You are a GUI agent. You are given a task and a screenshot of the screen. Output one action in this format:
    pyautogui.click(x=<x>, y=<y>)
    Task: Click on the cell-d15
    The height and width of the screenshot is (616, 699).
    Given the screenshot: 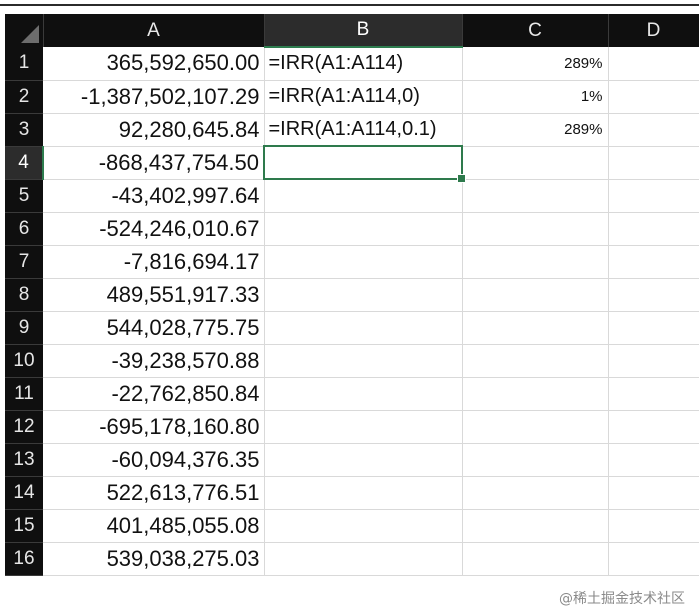 What is the action you would take?
    pyautogui.click(x=653, y=526)
    